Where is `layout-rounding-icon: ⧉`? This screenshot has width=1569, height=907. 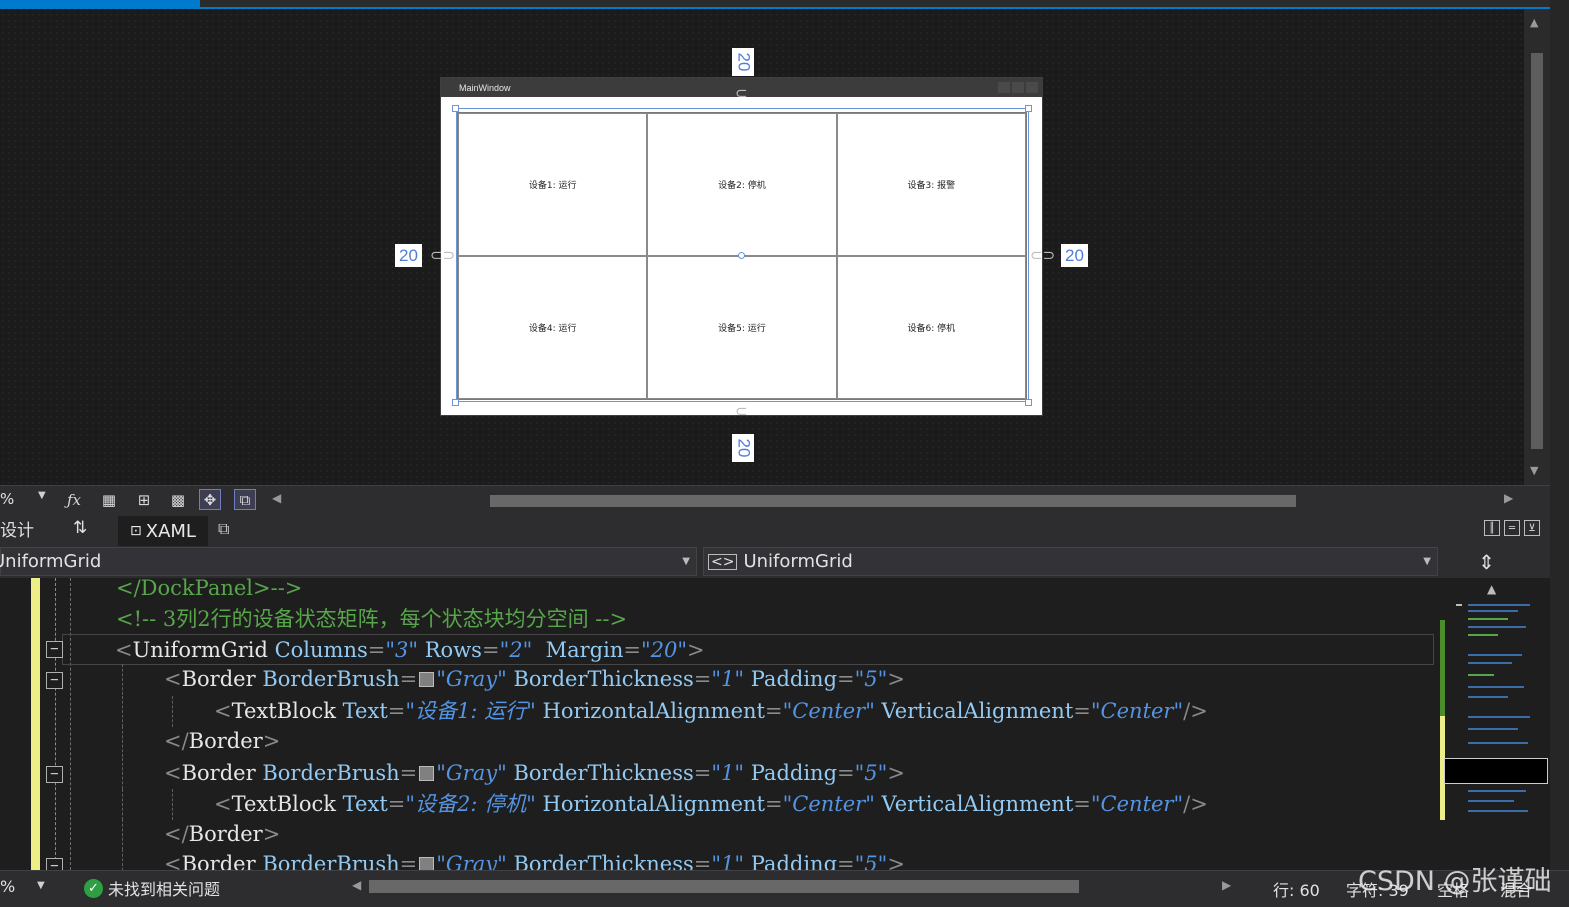 layout-rounding-icon: ⧉ is located at coordinates (245, 499).